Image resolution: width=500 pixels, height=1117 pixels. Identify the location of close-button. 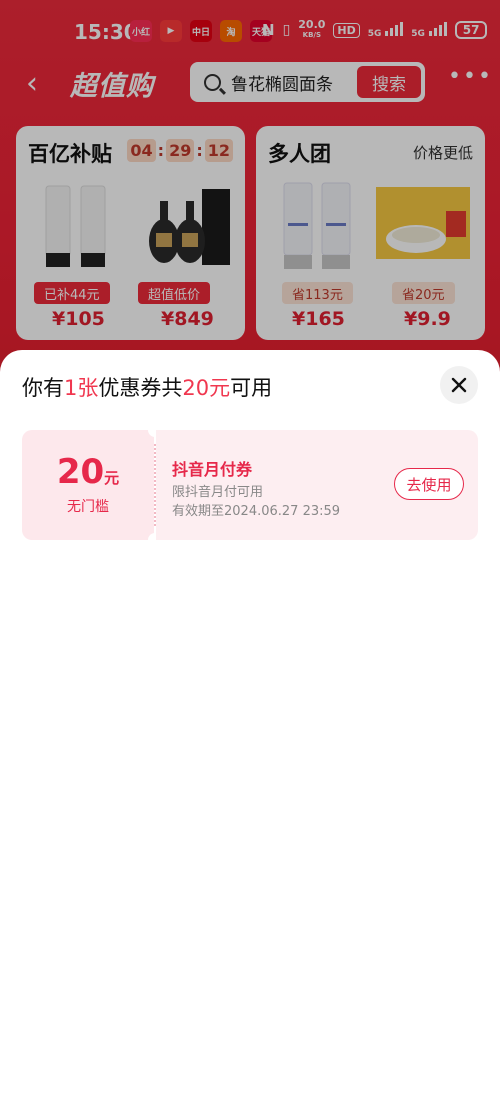
(459, 385).